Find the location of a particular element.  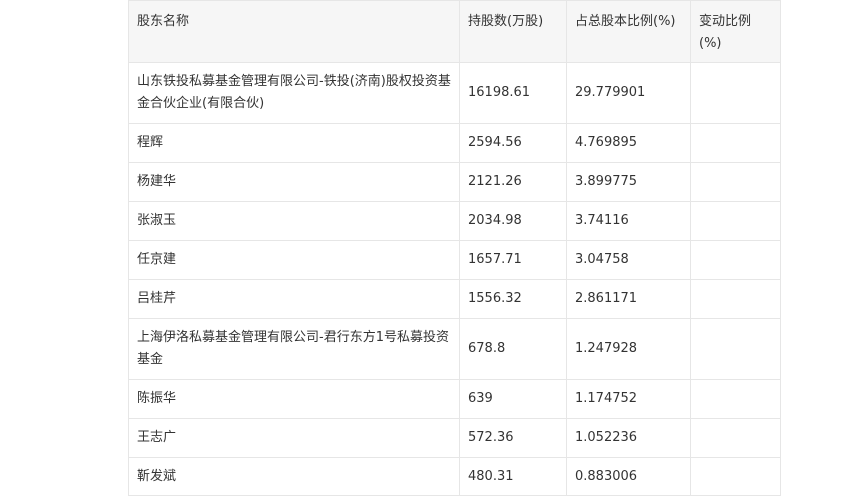

table-row: 程辉 2594.56 4.769895 is located at coordinates (454, 143).